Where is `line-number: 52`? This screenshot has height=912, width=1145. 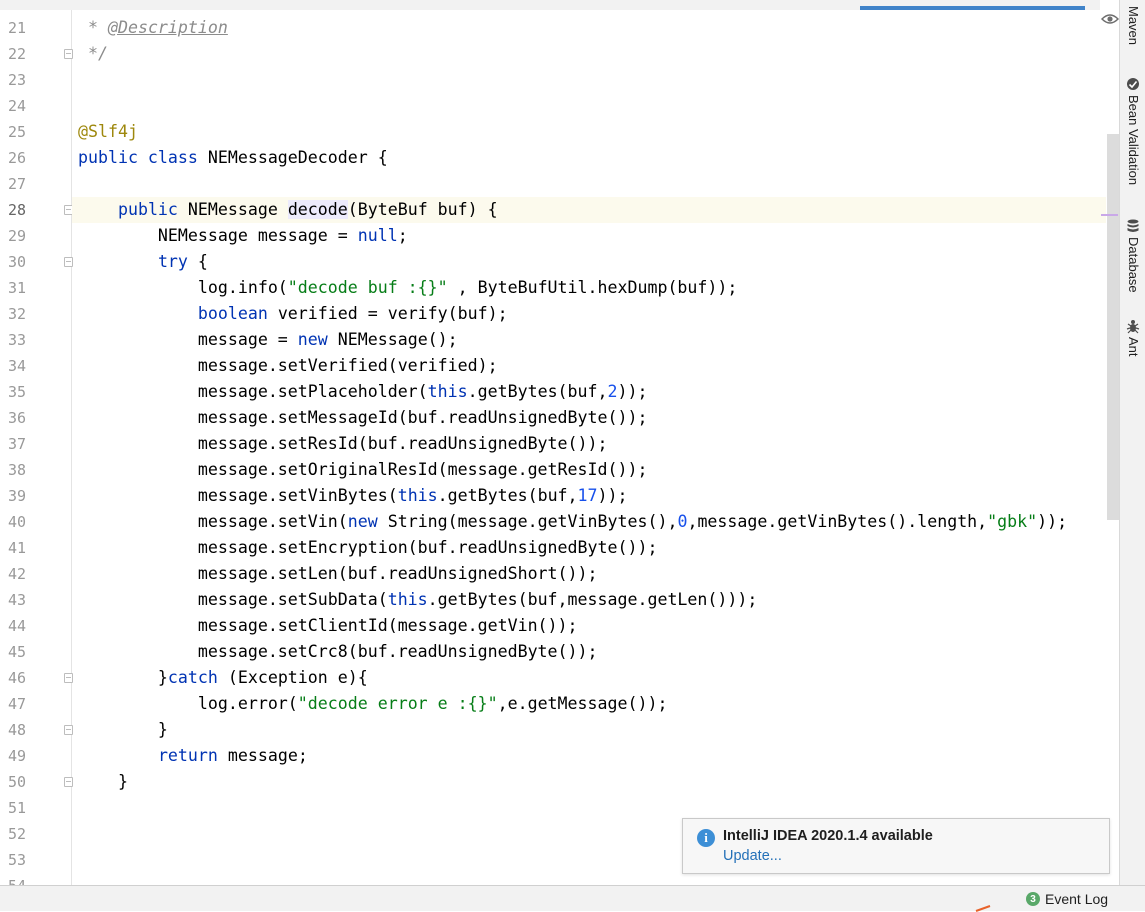 line-number: 52 is located at coordinates (13, 834).